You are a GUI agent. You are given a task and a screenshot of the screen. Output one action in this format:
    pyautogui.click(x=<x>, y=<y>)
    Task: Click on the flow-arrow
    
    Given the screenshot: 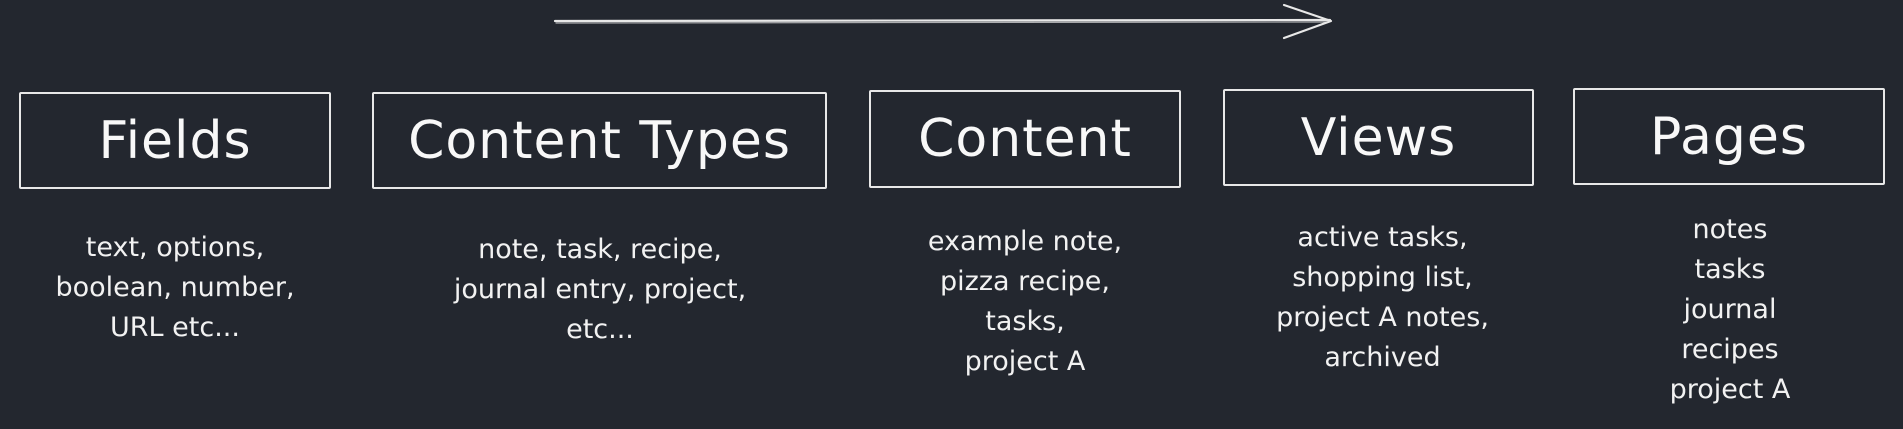 What is the action you would take?
    pyautogui.click(x=943, y=21)
    